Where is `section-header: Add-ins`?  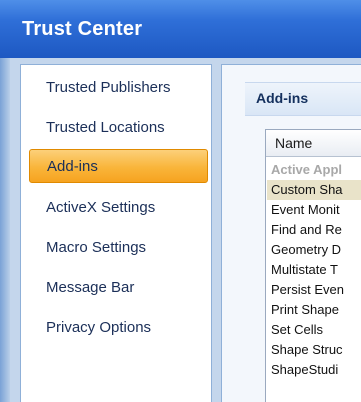
section-header: Add-ins is located at coordinates (303, 99).